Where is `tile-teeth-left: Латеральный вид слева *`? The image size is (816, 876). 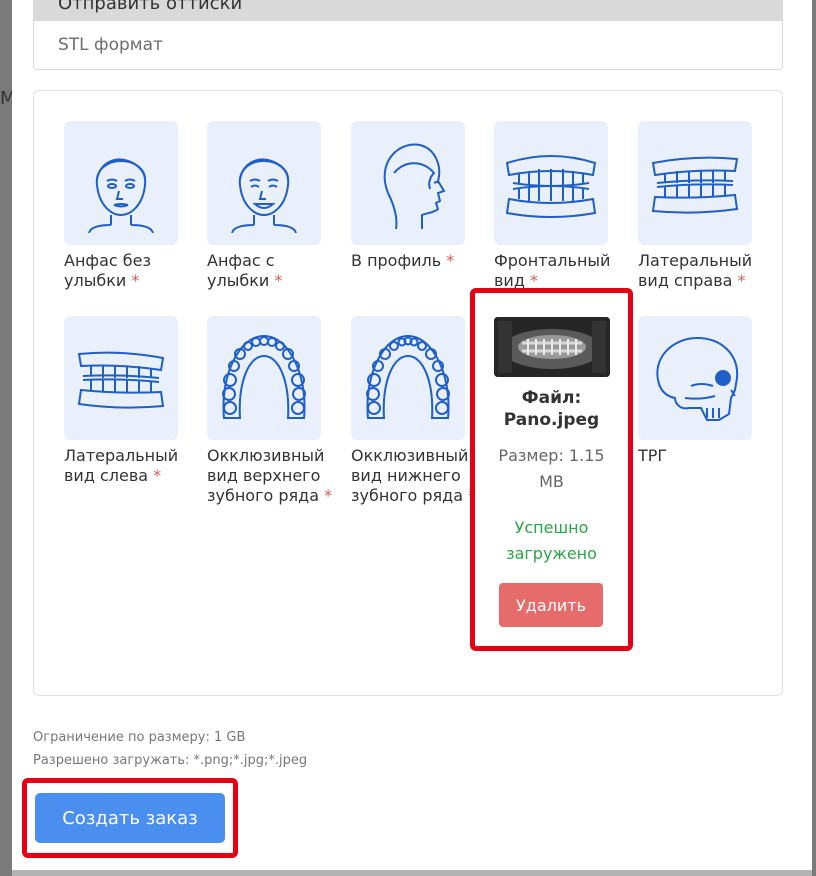 tile-teeth-left: Латеральный вид слева * is located at coordinates (129, 401).